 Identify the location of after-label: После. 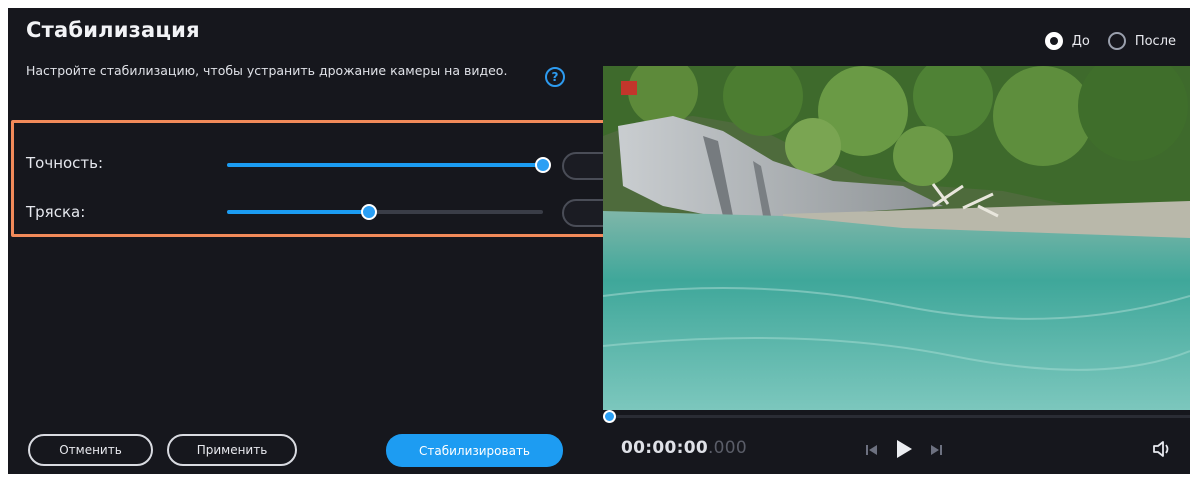
(1155, 41).